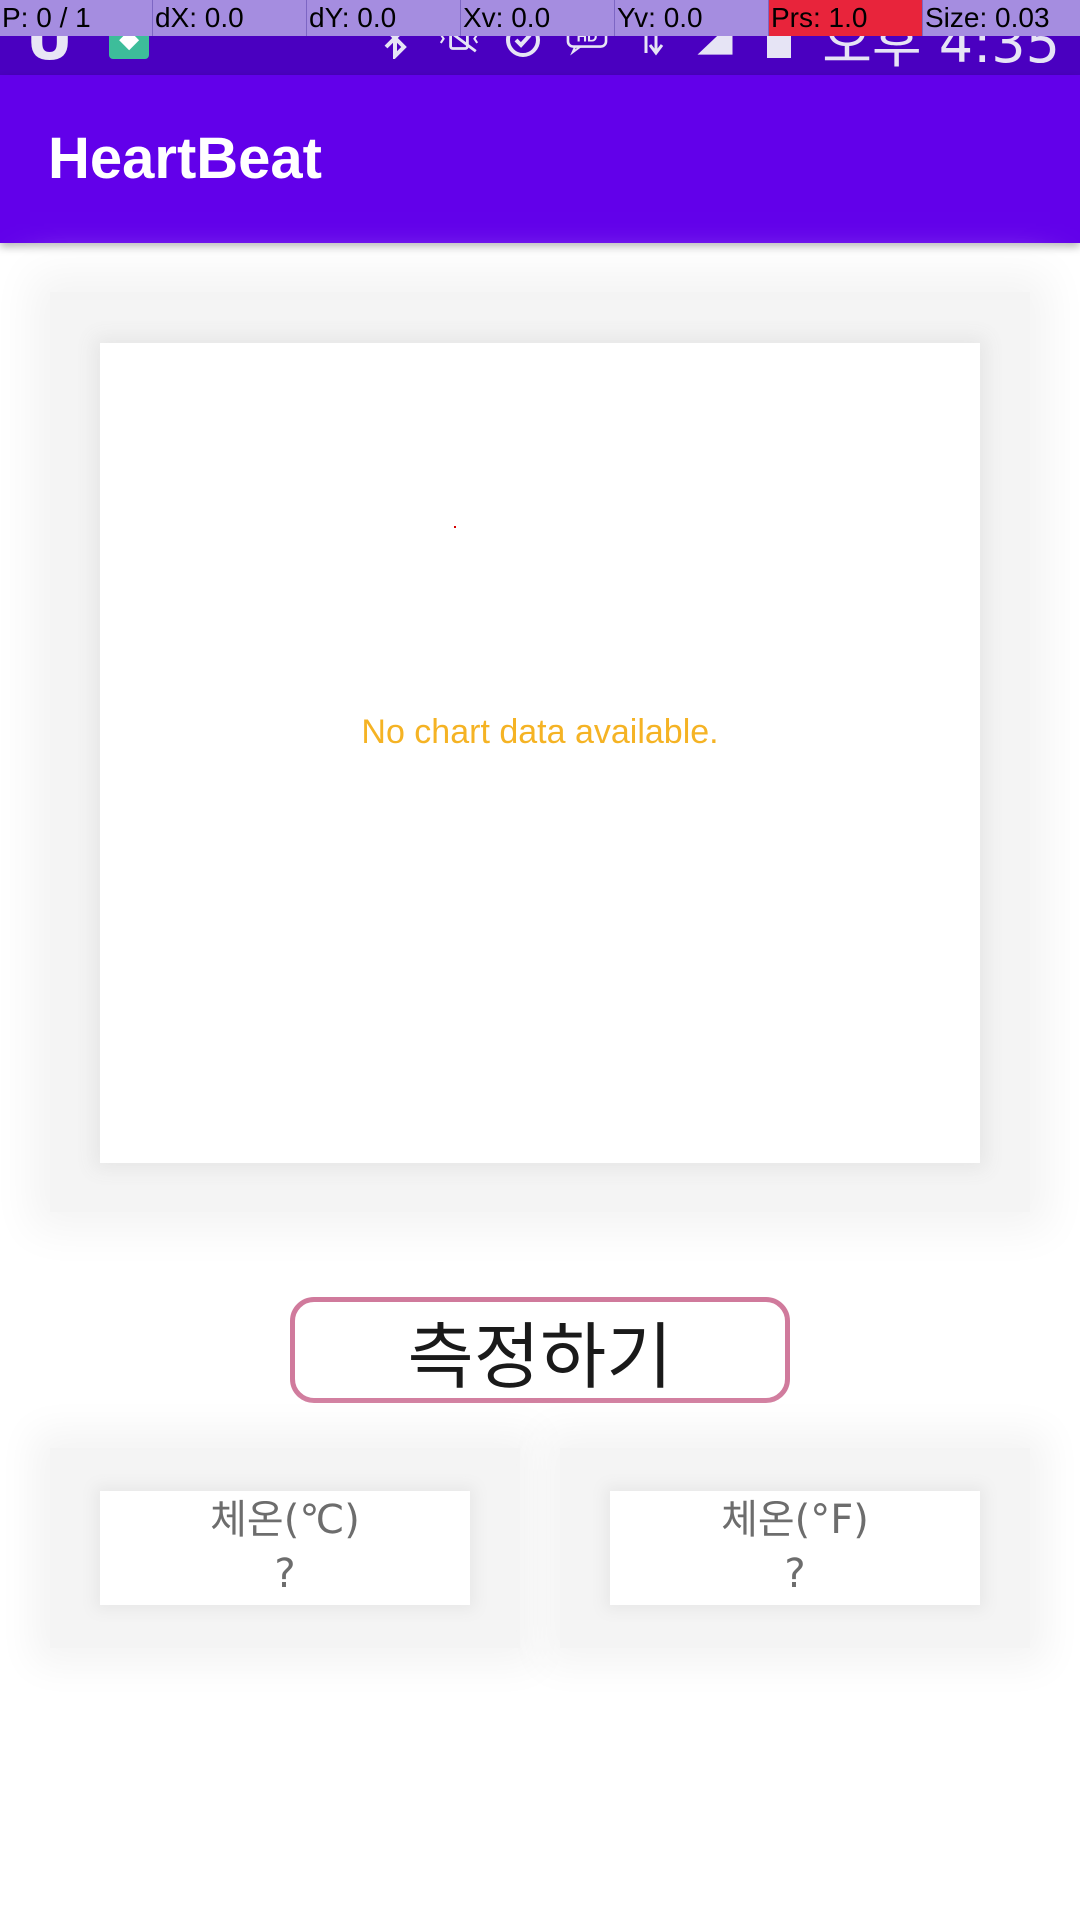  I want to click on chart-empty-message: No chart data available., so click(540, 732).